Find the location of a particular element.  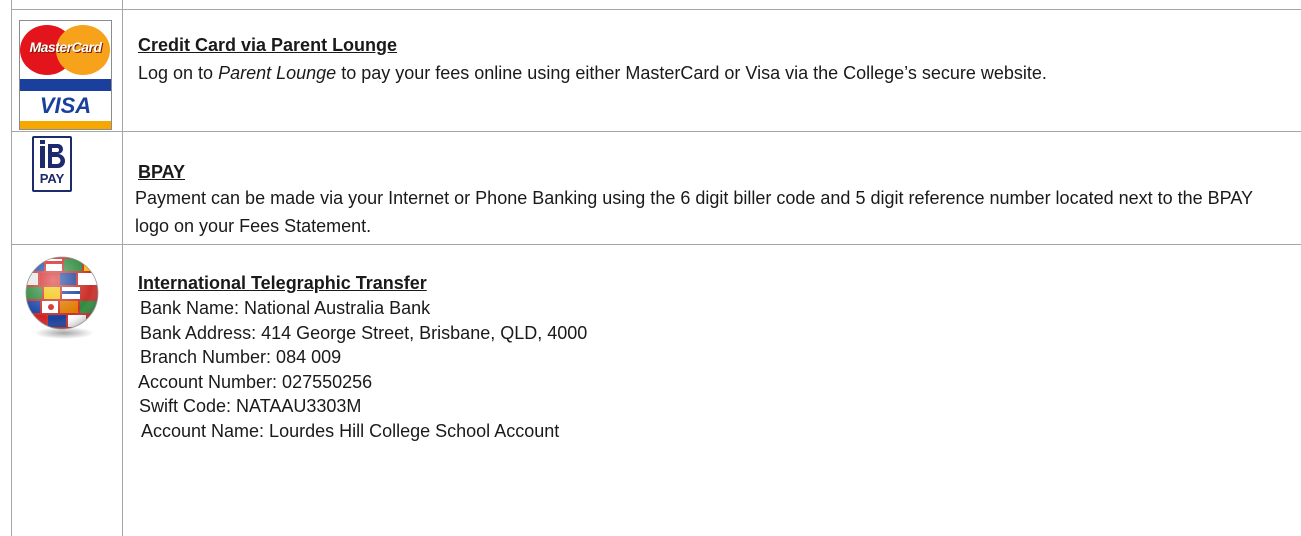

bpay-logo-icon: PAY is located at coordinates (52, 164).